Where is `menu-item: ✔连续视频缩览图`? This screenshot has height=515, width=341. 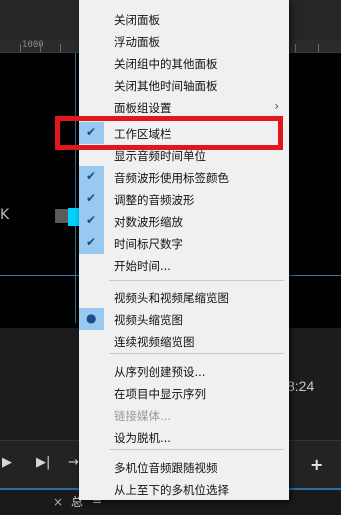 menu-item: ✔连续视频缩览图 is located at coordinates (184, 341).